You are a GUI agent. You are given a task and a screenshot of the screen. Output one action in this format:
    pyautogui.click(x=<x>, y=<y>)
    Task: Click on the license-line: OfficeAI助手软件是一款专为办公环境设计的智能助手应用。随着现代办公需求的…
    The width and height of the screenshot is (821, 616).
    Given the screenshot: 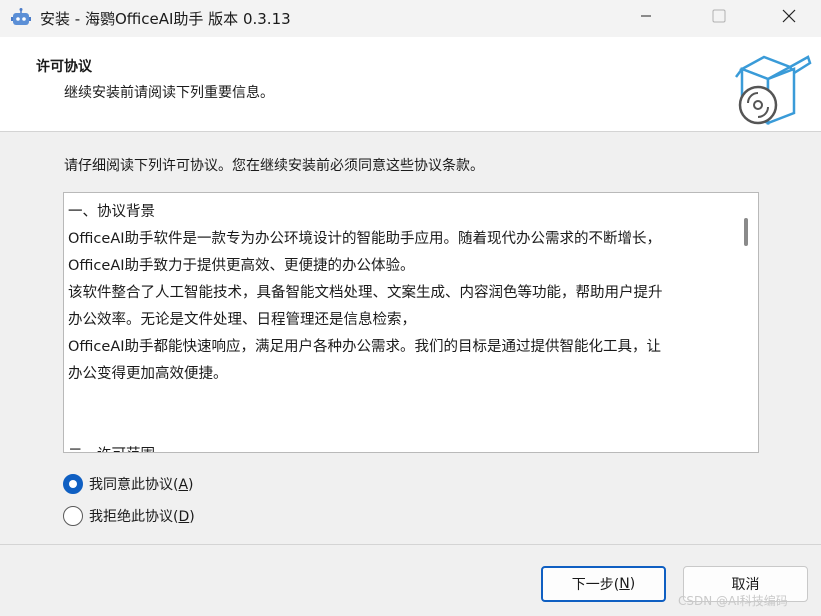 What is the action you would take?
    pyautogui.click(x=365, y=239)
    